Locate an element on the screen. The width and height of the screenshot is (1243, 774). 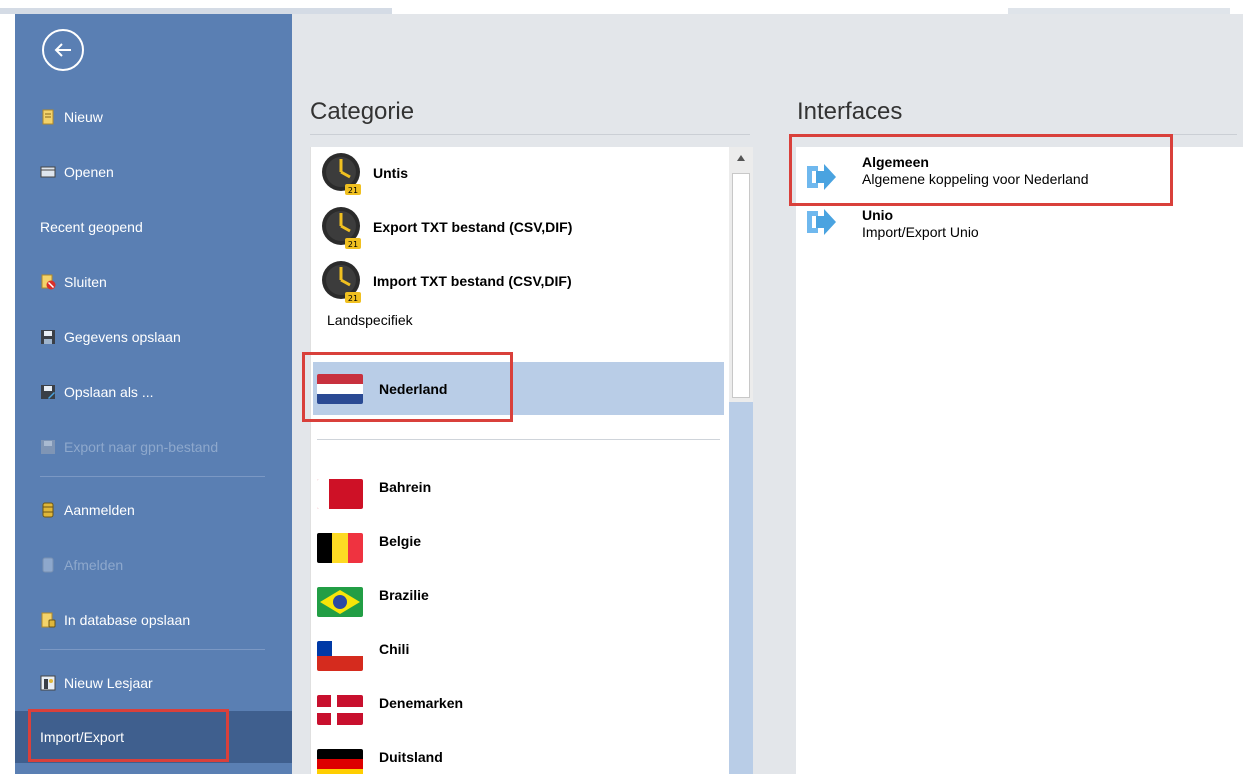
sidebar-item-gegevens-opslaan: Gegevens opslaan is located at coordinates (153, 337).